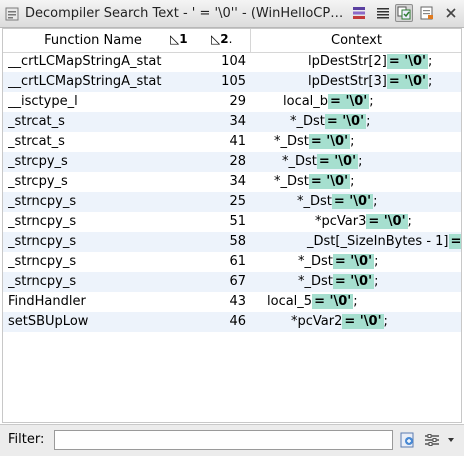 This screenshot has width=464, height=456. Describe the element at coordinates (451, 13) in the screenshot. I see `close-button` at that location.